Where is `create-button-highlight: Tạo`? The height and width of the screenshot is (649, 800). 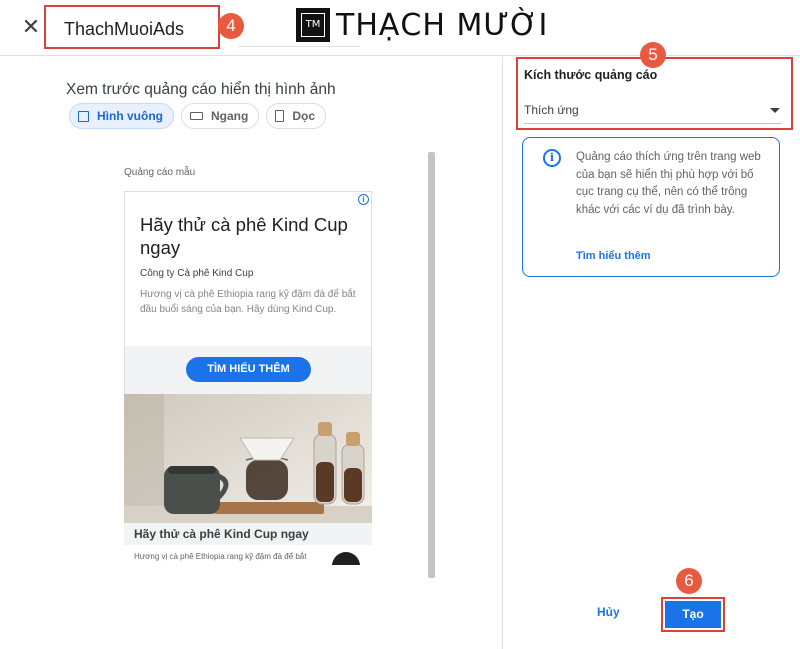 create-button-highlight: Tạo is located at coordinates (693, 614).